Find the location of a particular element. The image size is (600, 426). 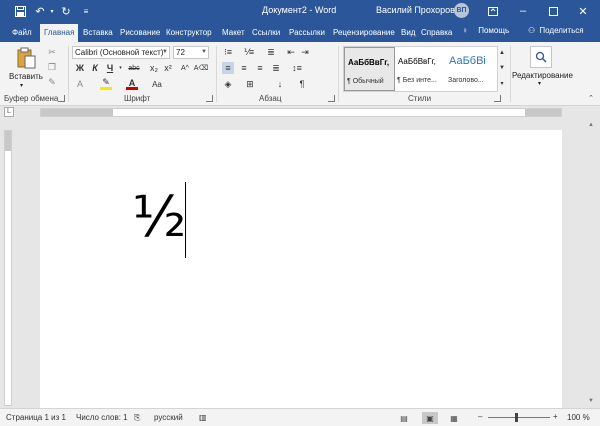

word-count: Число слов: 1 is located at coordinates (102, 417).